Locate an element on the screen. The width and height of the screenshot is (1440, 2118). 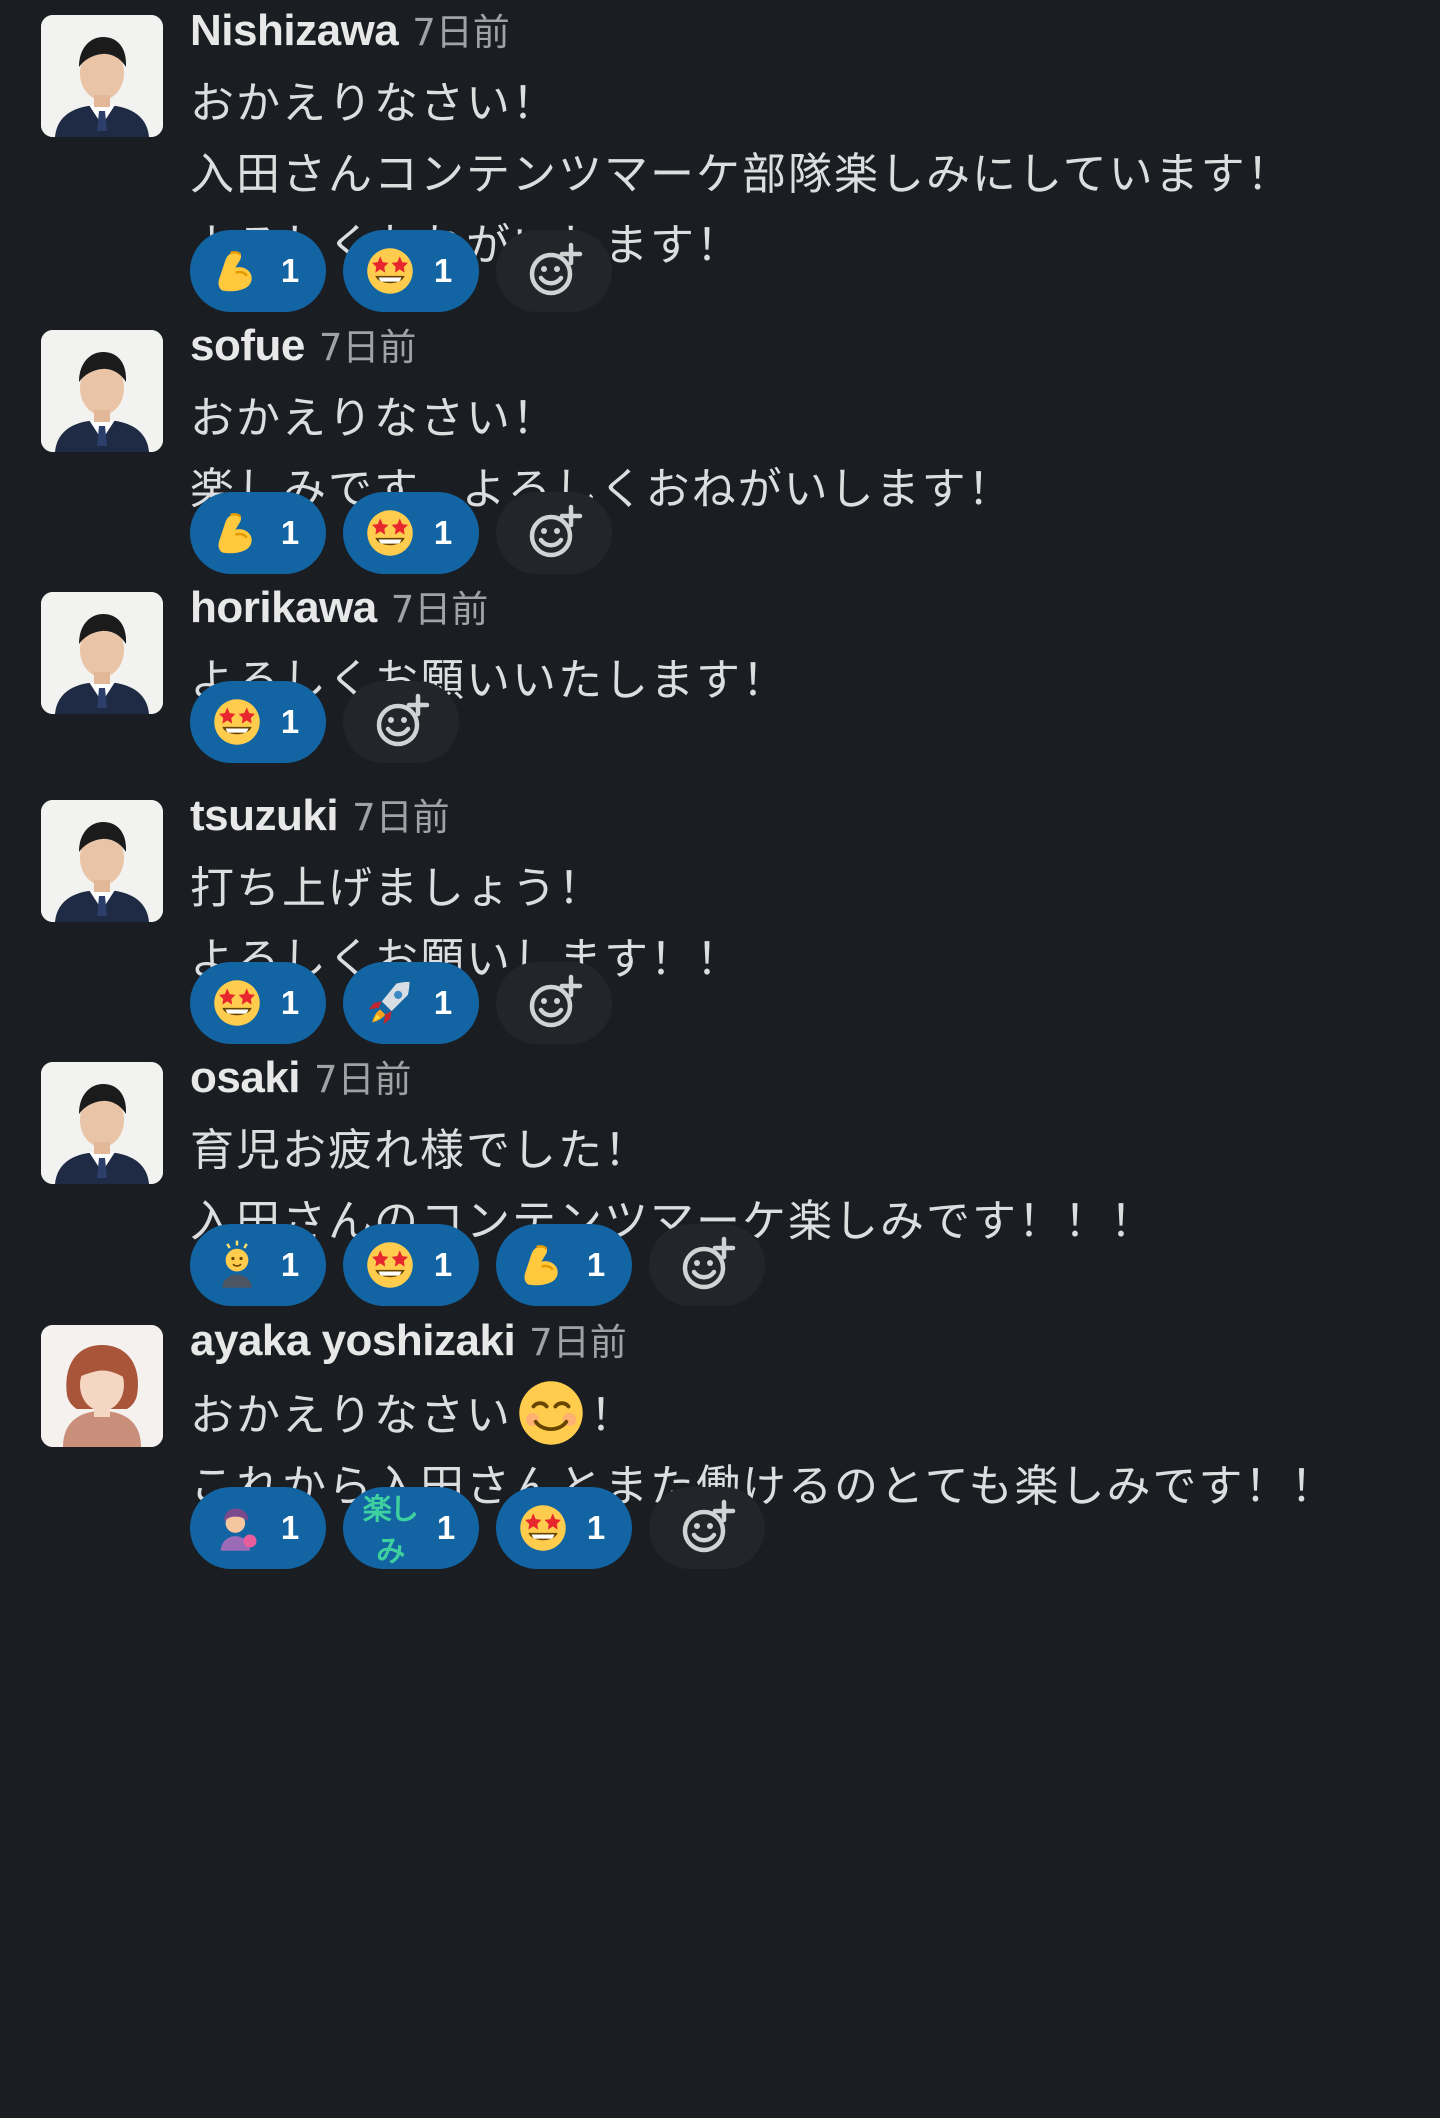
message-text-line: 育児お疲れ様でした！ is located at coordinates (420, 1150).